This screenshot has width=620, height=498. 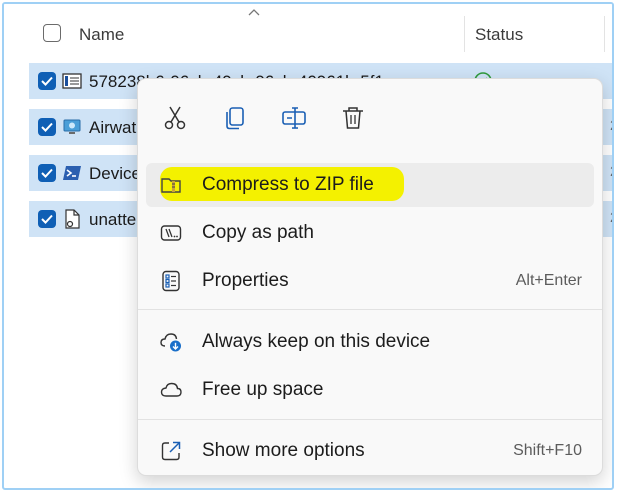 I want to click on trash-icon, so click(x=353, y=118).